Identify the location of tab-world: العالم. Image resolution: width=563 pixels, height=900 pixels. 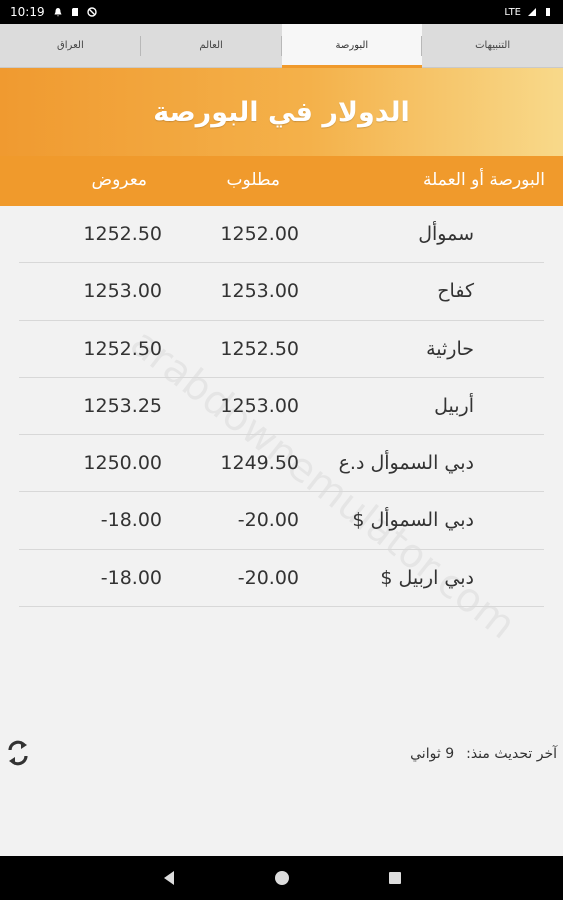
(211, 45).